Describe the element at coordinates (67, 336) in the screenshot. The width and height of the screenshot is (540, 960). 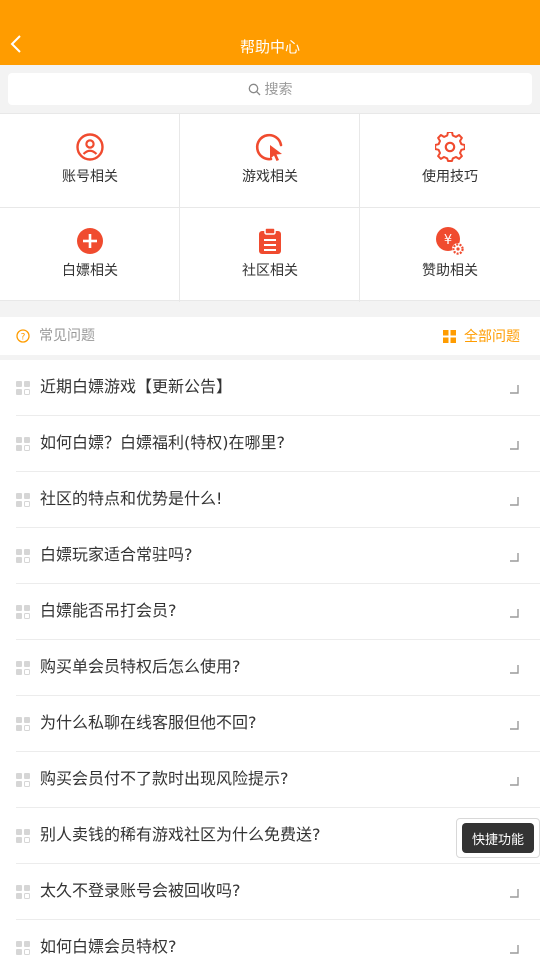
I see `faq-section-title: 常见问题` at that location.